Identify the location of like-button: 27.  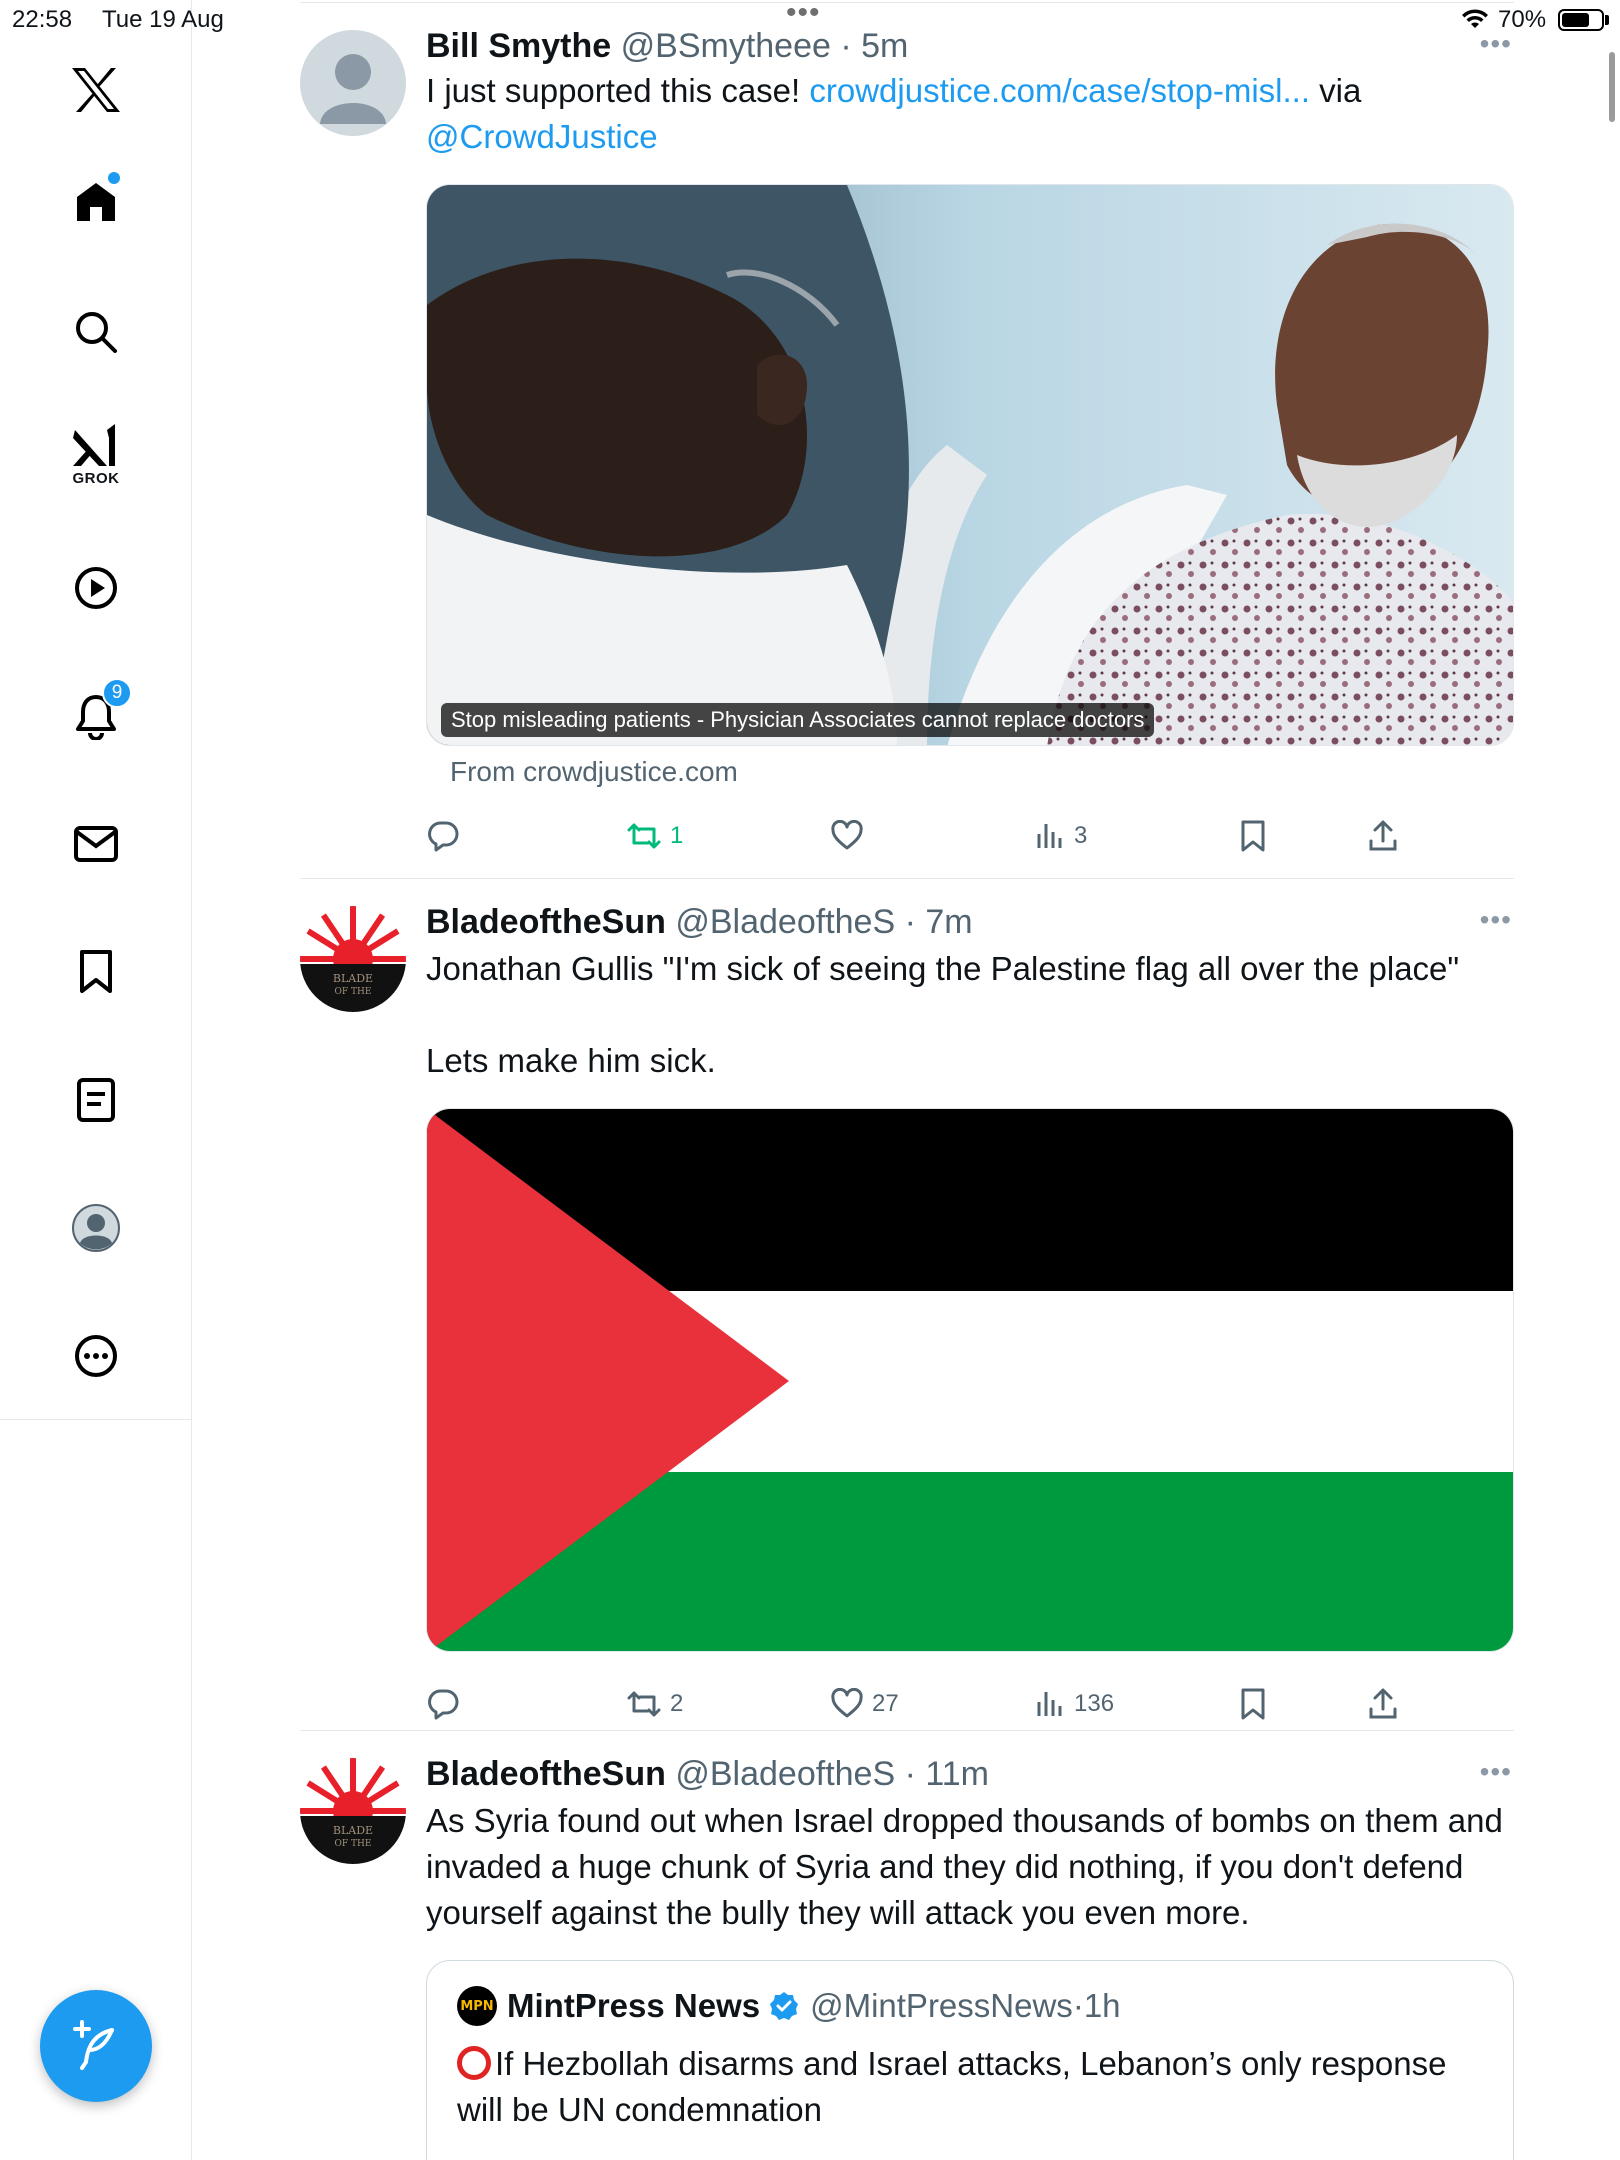
(864, 1704).